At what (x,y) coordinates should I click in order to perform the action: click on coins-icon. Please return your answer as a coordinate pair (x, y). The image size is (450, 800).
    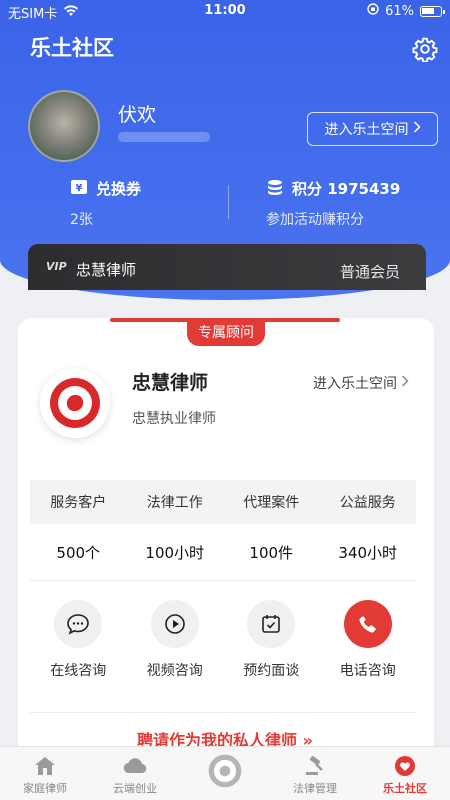
    Looking at the image, I should click on (275, 189).